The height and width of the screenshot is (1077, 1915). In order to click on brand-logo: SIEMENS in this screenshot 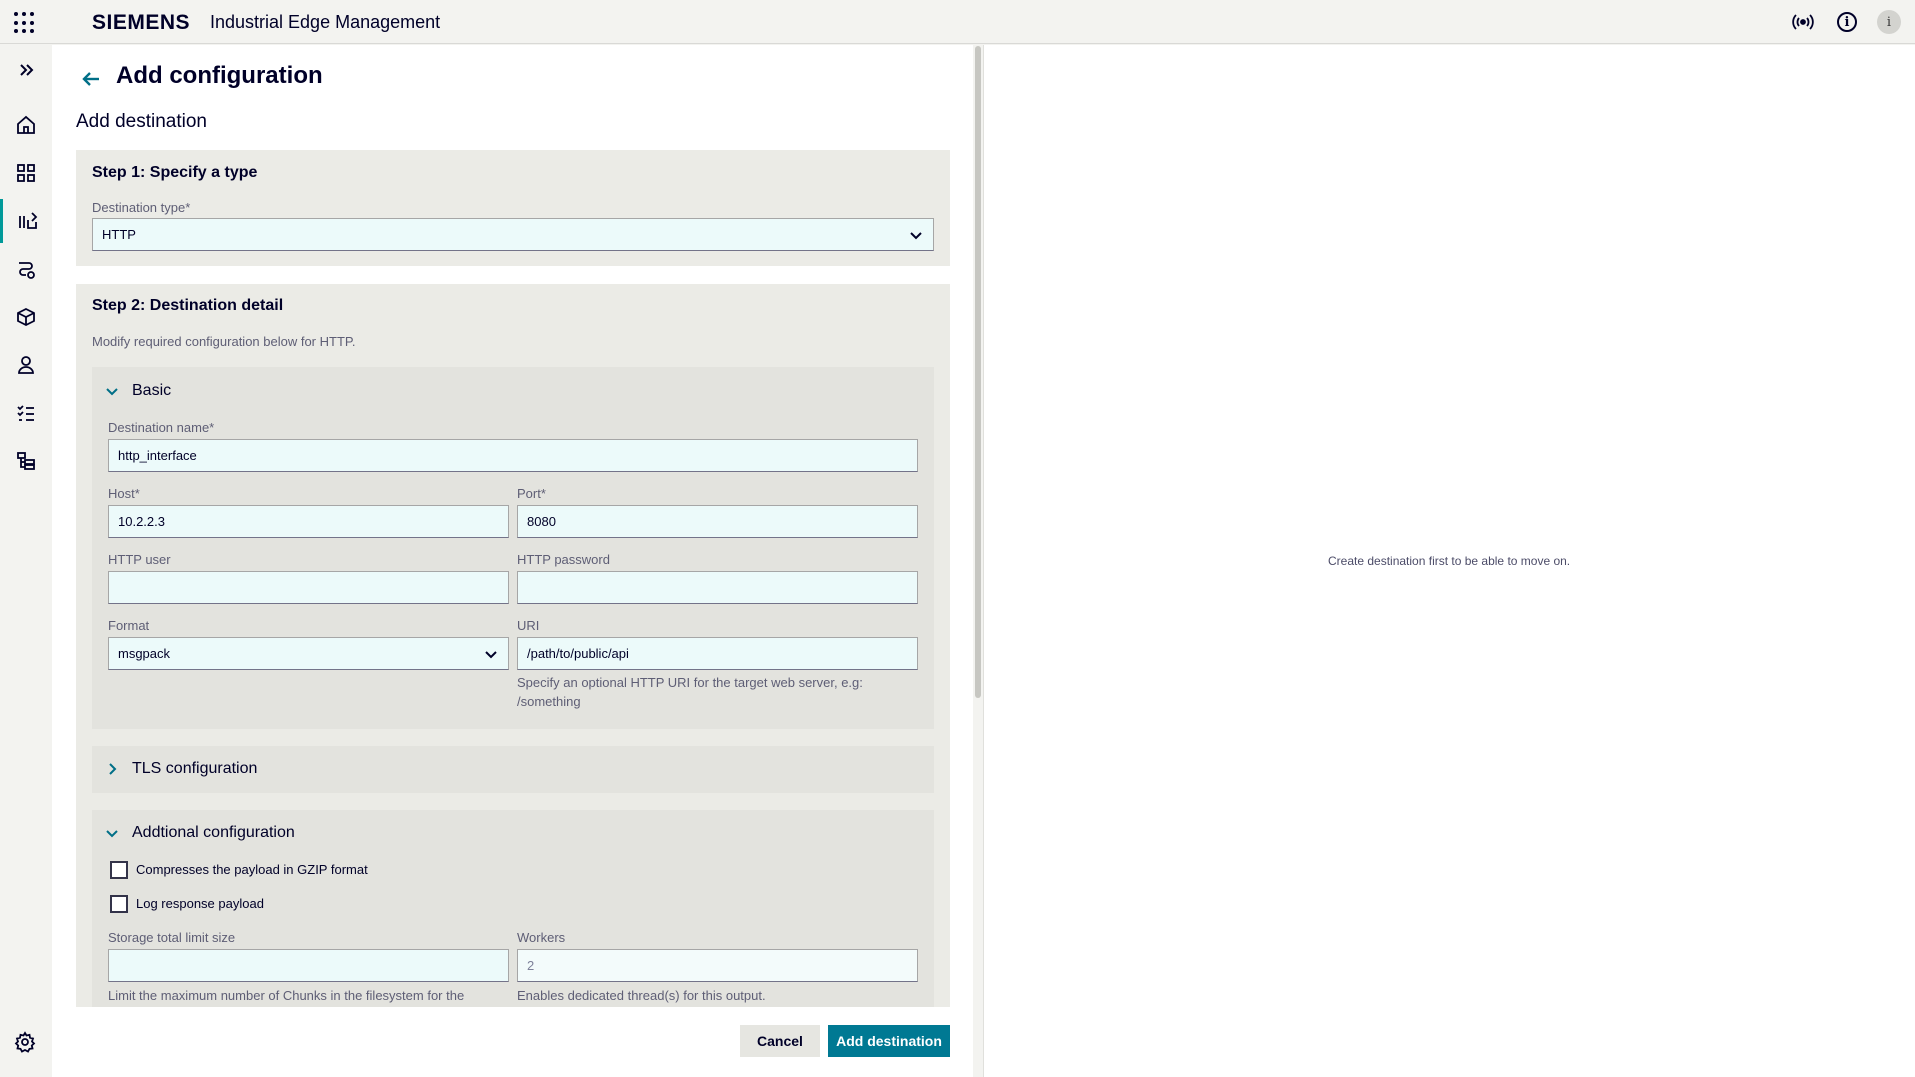, I will do `click(141, 22)`.